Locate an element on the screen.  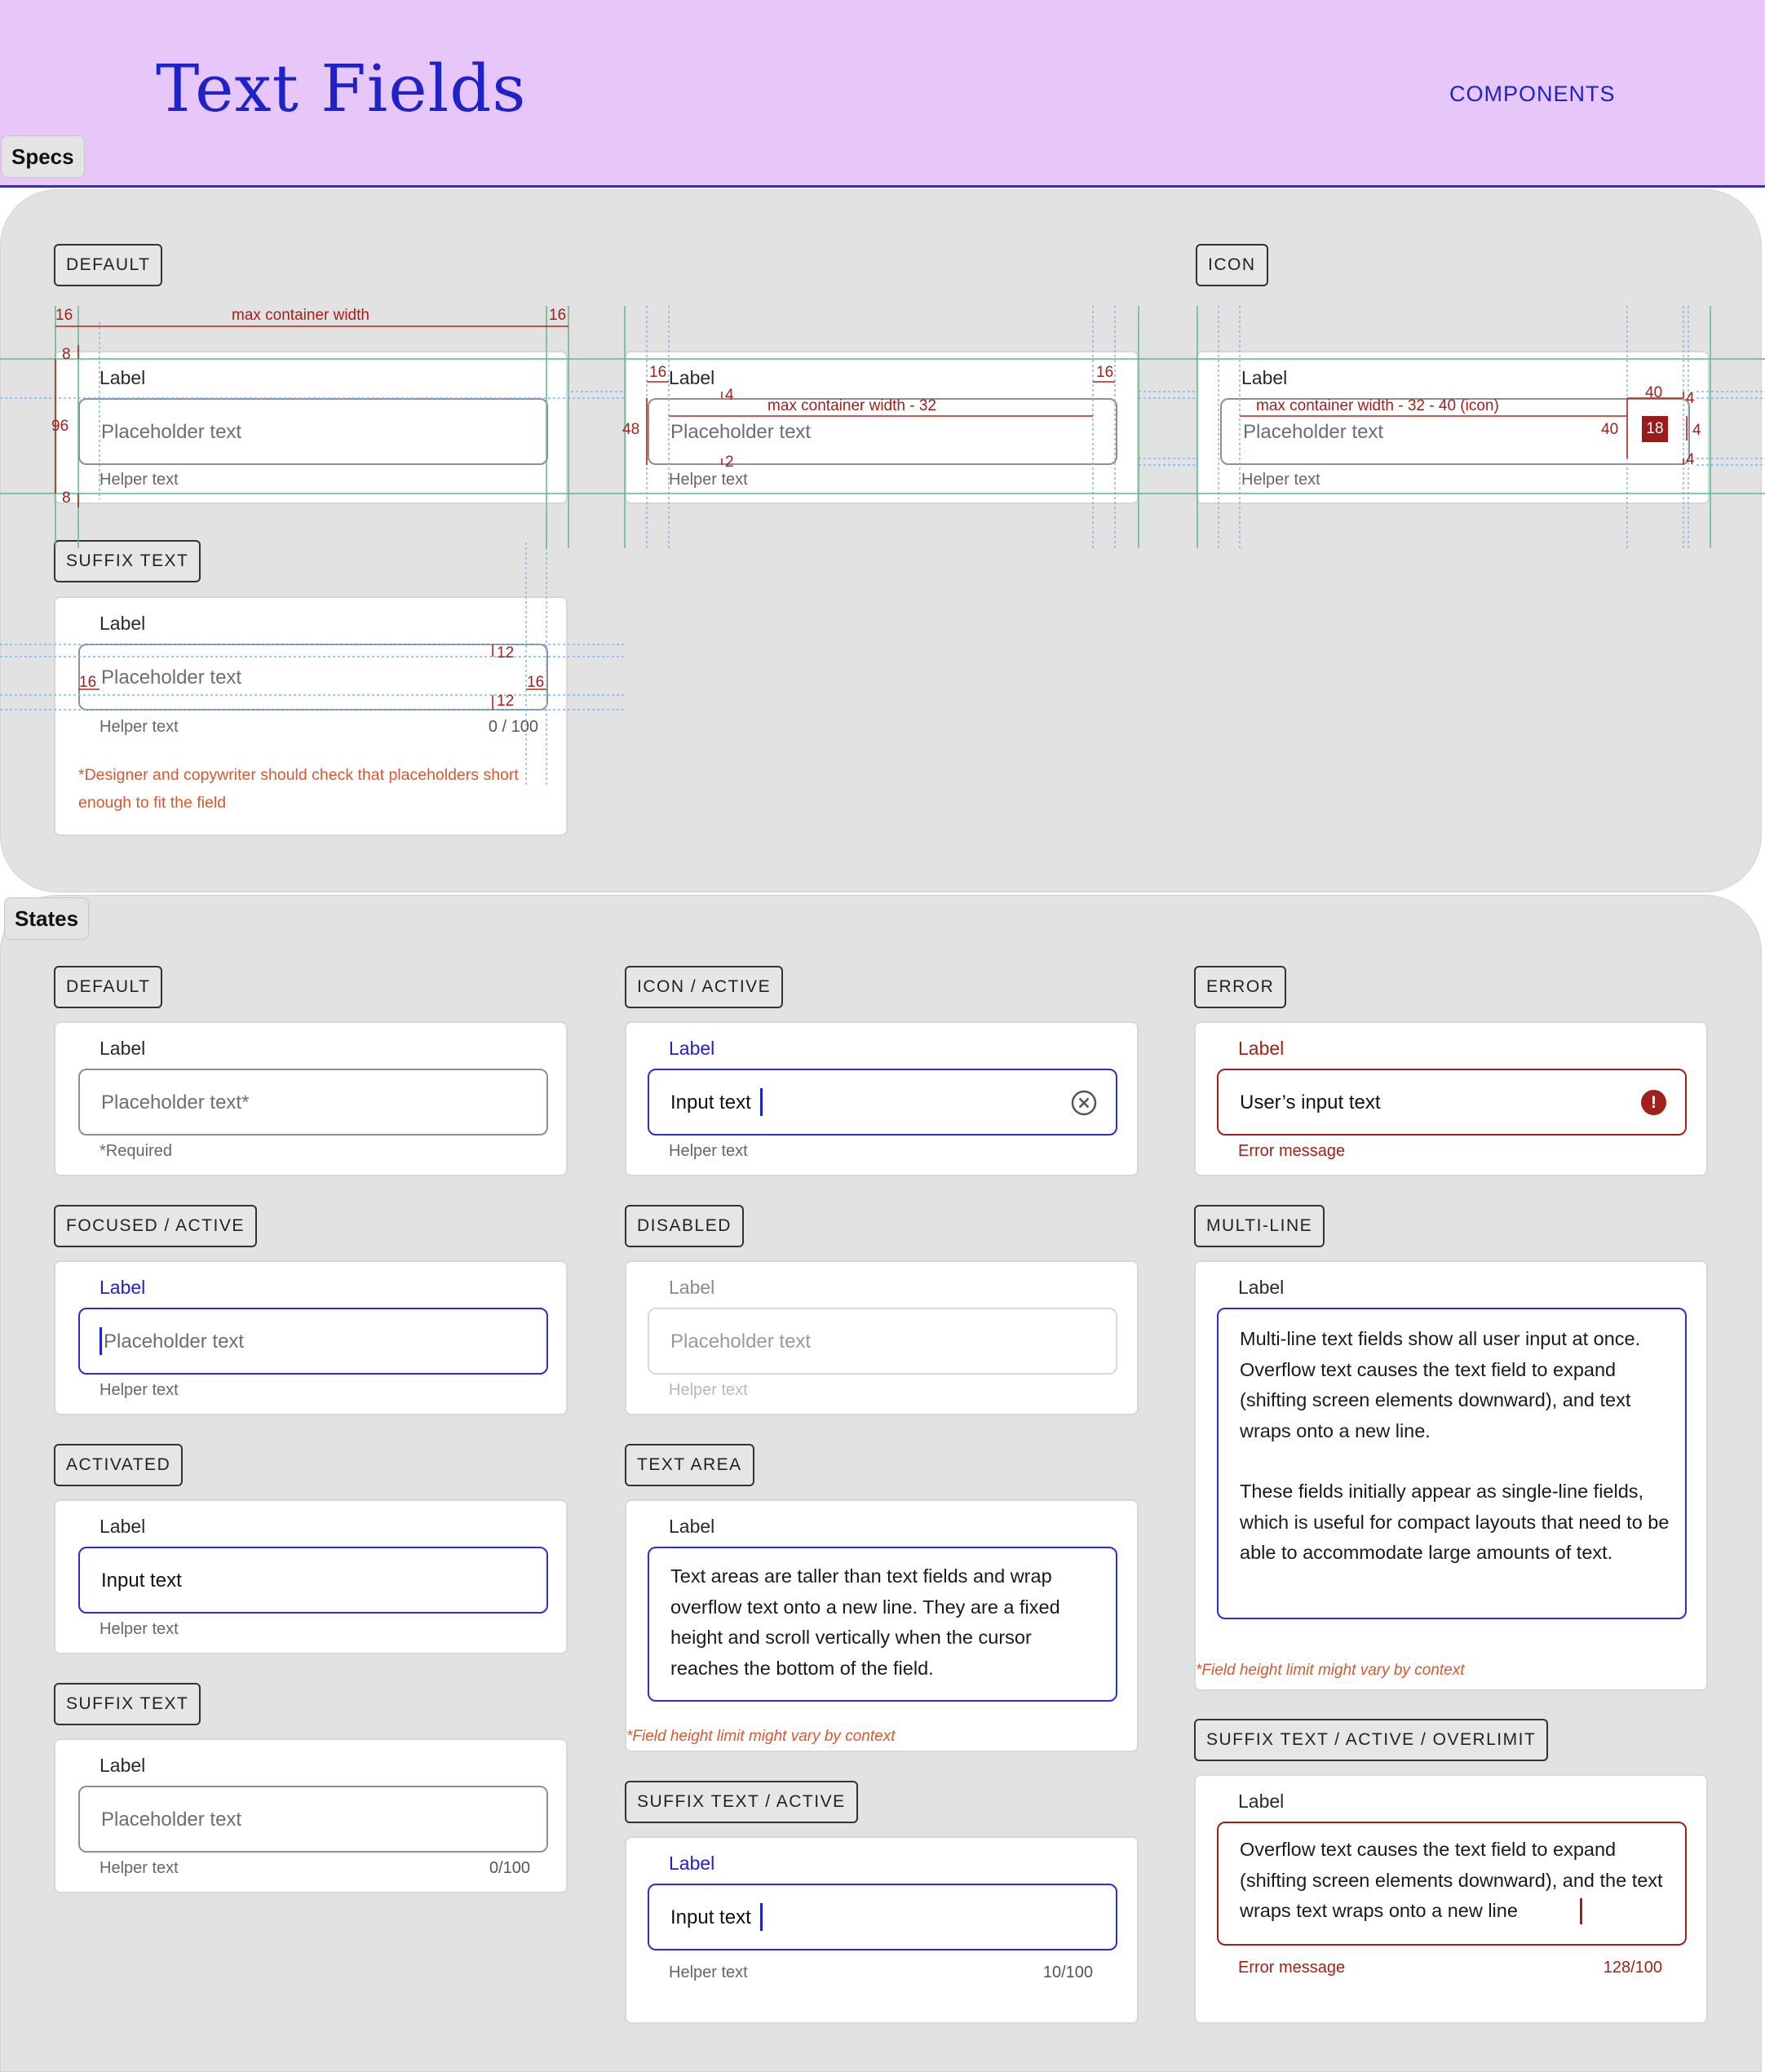
input-value: User’s input text is located at coordinates (1310, 1102).